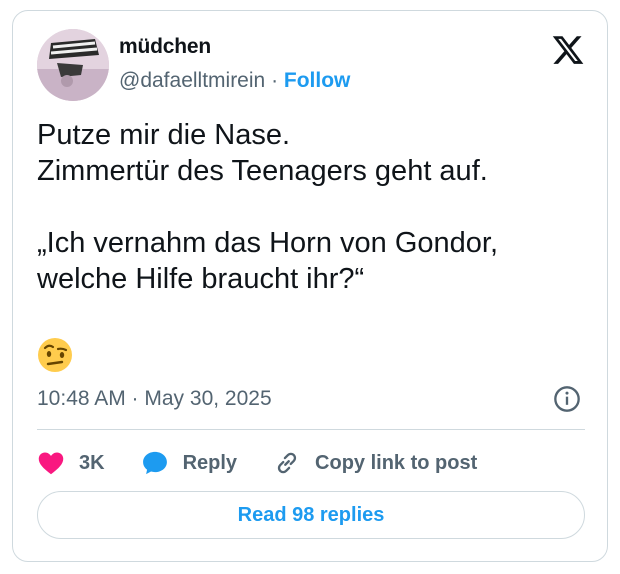 This screenshot has height=574, width=620. What do you see at coordinates (154, 399) in the screenshot?
I see `tweet-timestamp: 10:48 AM · May 30, 2025` at bounding box center [154, 399].